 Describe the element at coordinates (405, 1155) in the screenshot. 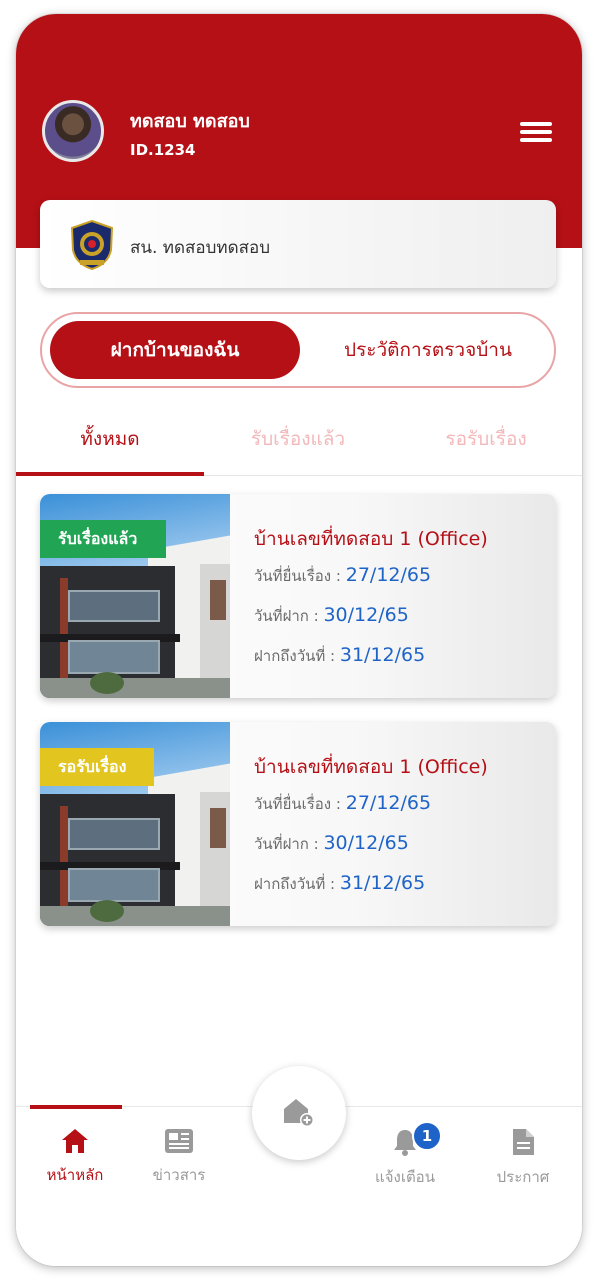

I see `nav-notifications: 1 แจ้งเตือน` at that location.